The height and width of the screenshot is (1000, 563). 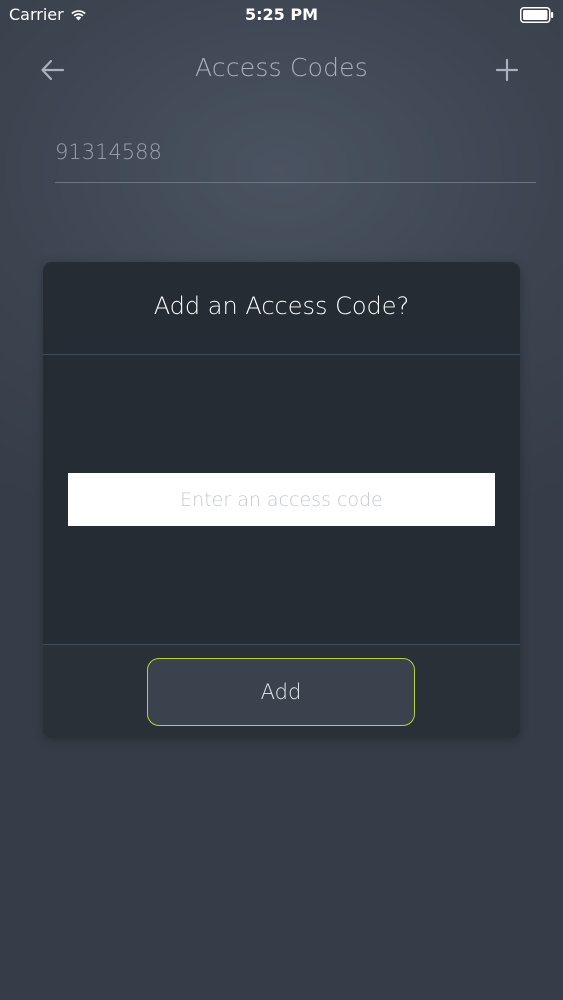 I want to click on plus-icon, so click(x=507, y=70).